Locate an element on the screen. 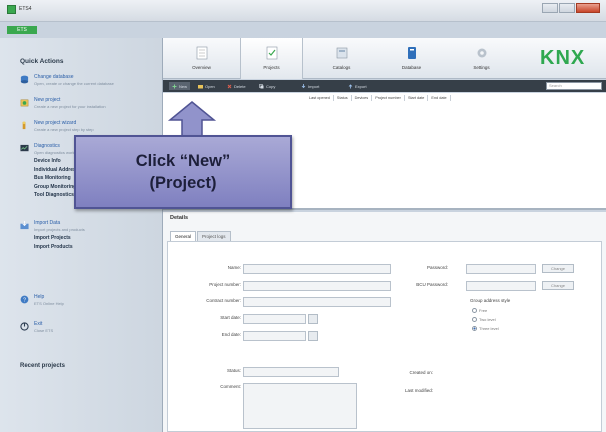  catalogs-icon is located at coordinates (341, 53).